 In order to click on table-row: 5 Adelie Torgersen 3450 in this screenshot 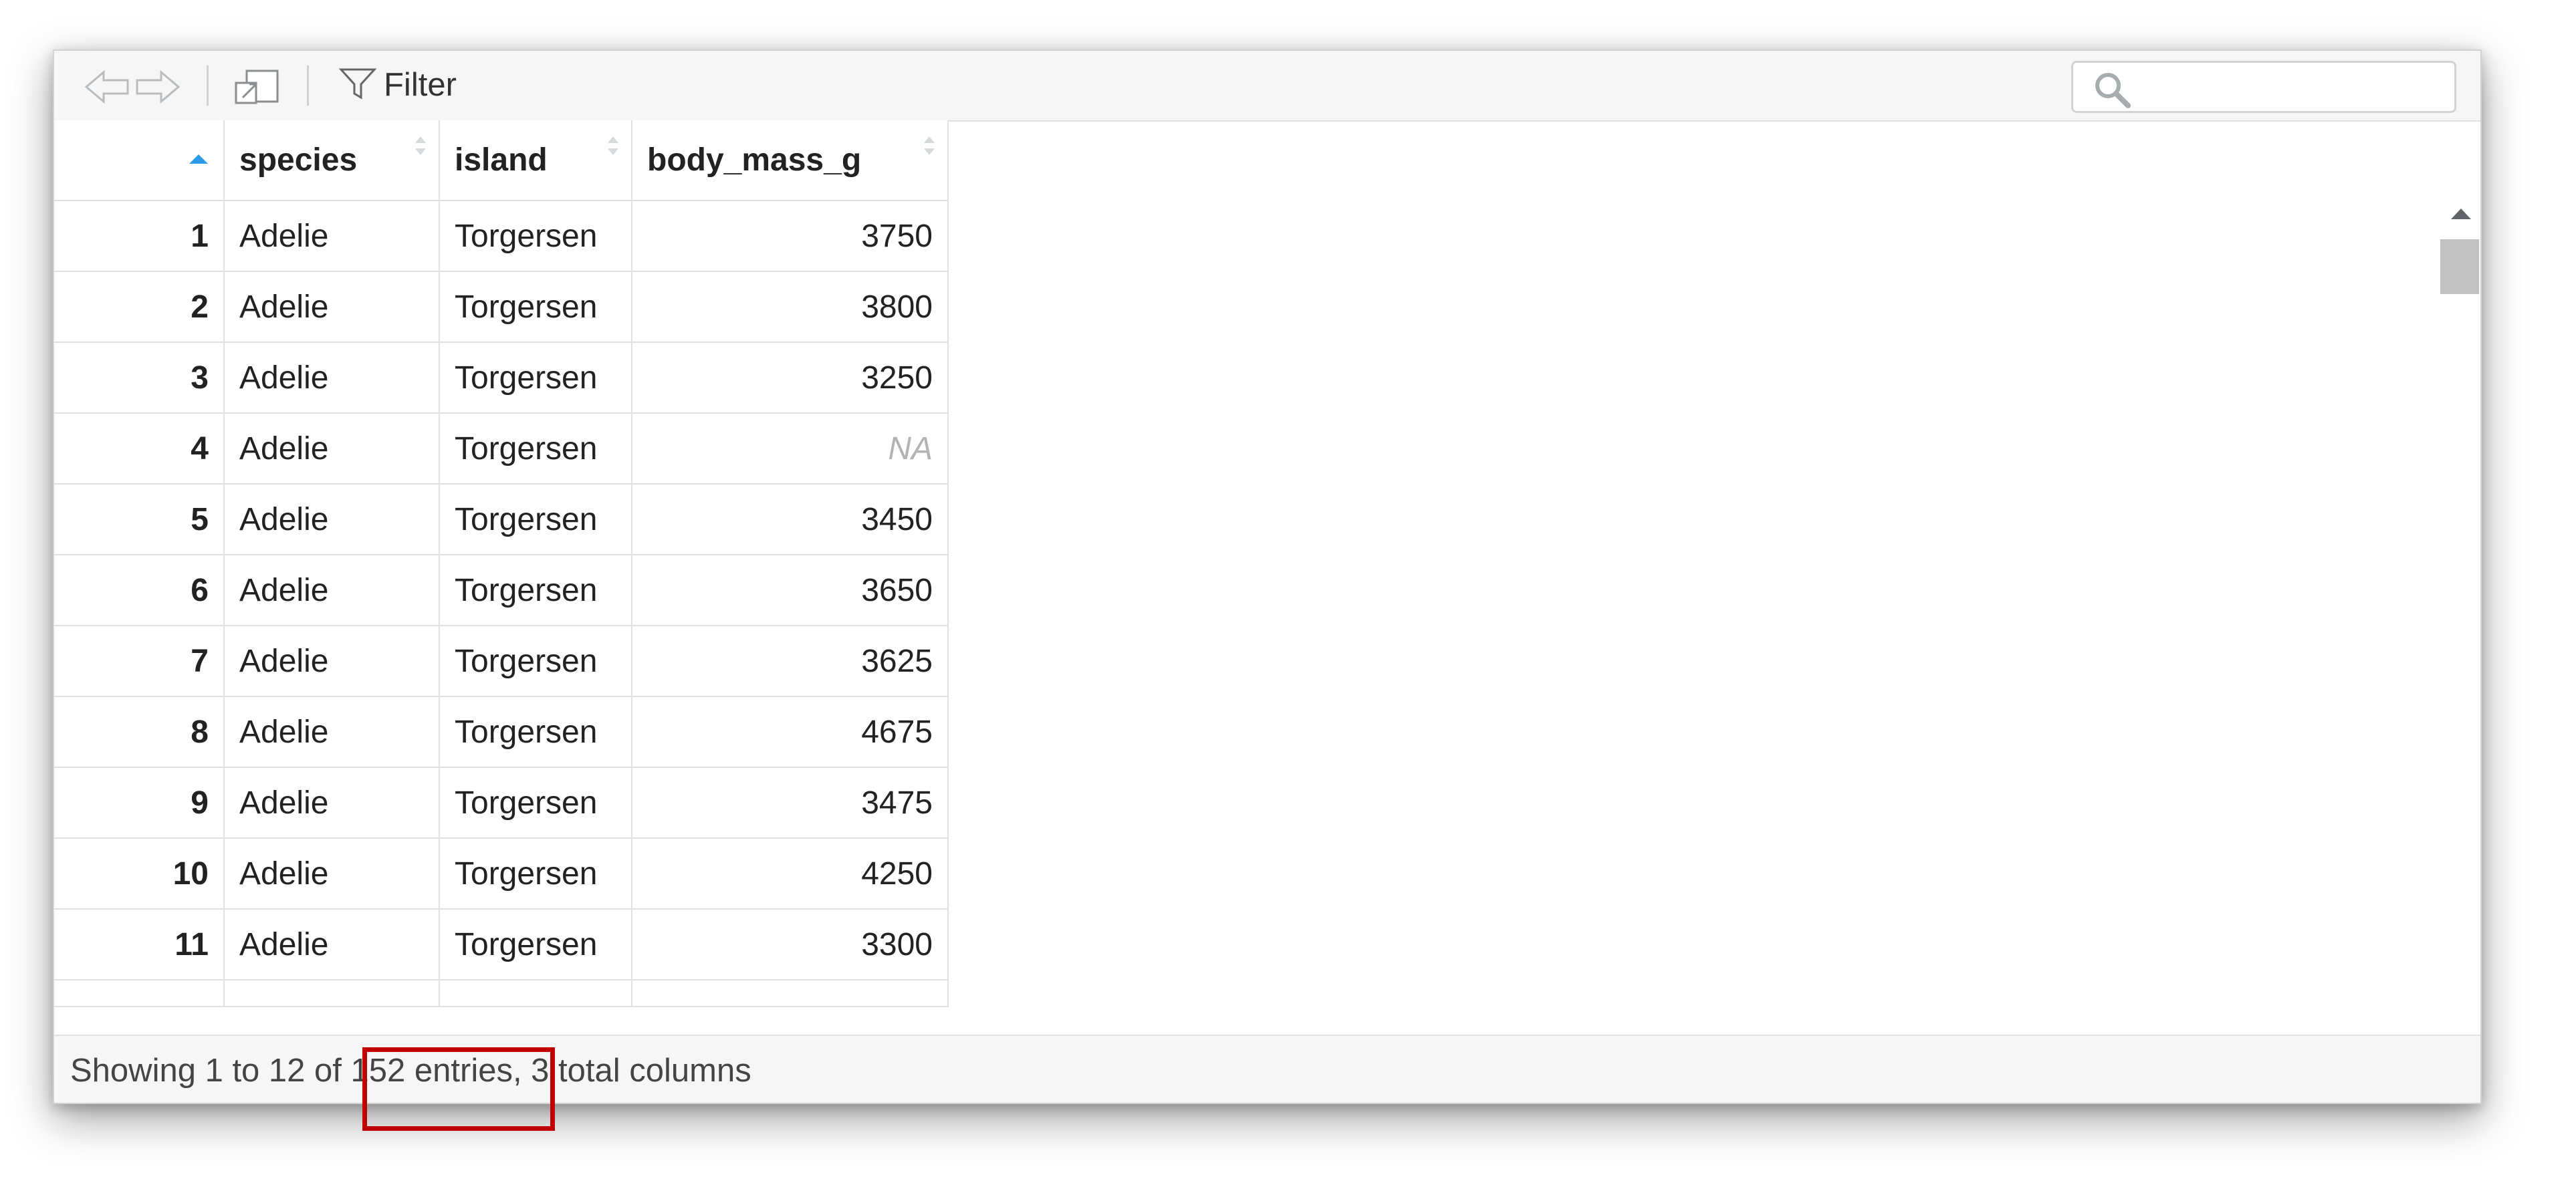, I will do `click(501, 519)`.